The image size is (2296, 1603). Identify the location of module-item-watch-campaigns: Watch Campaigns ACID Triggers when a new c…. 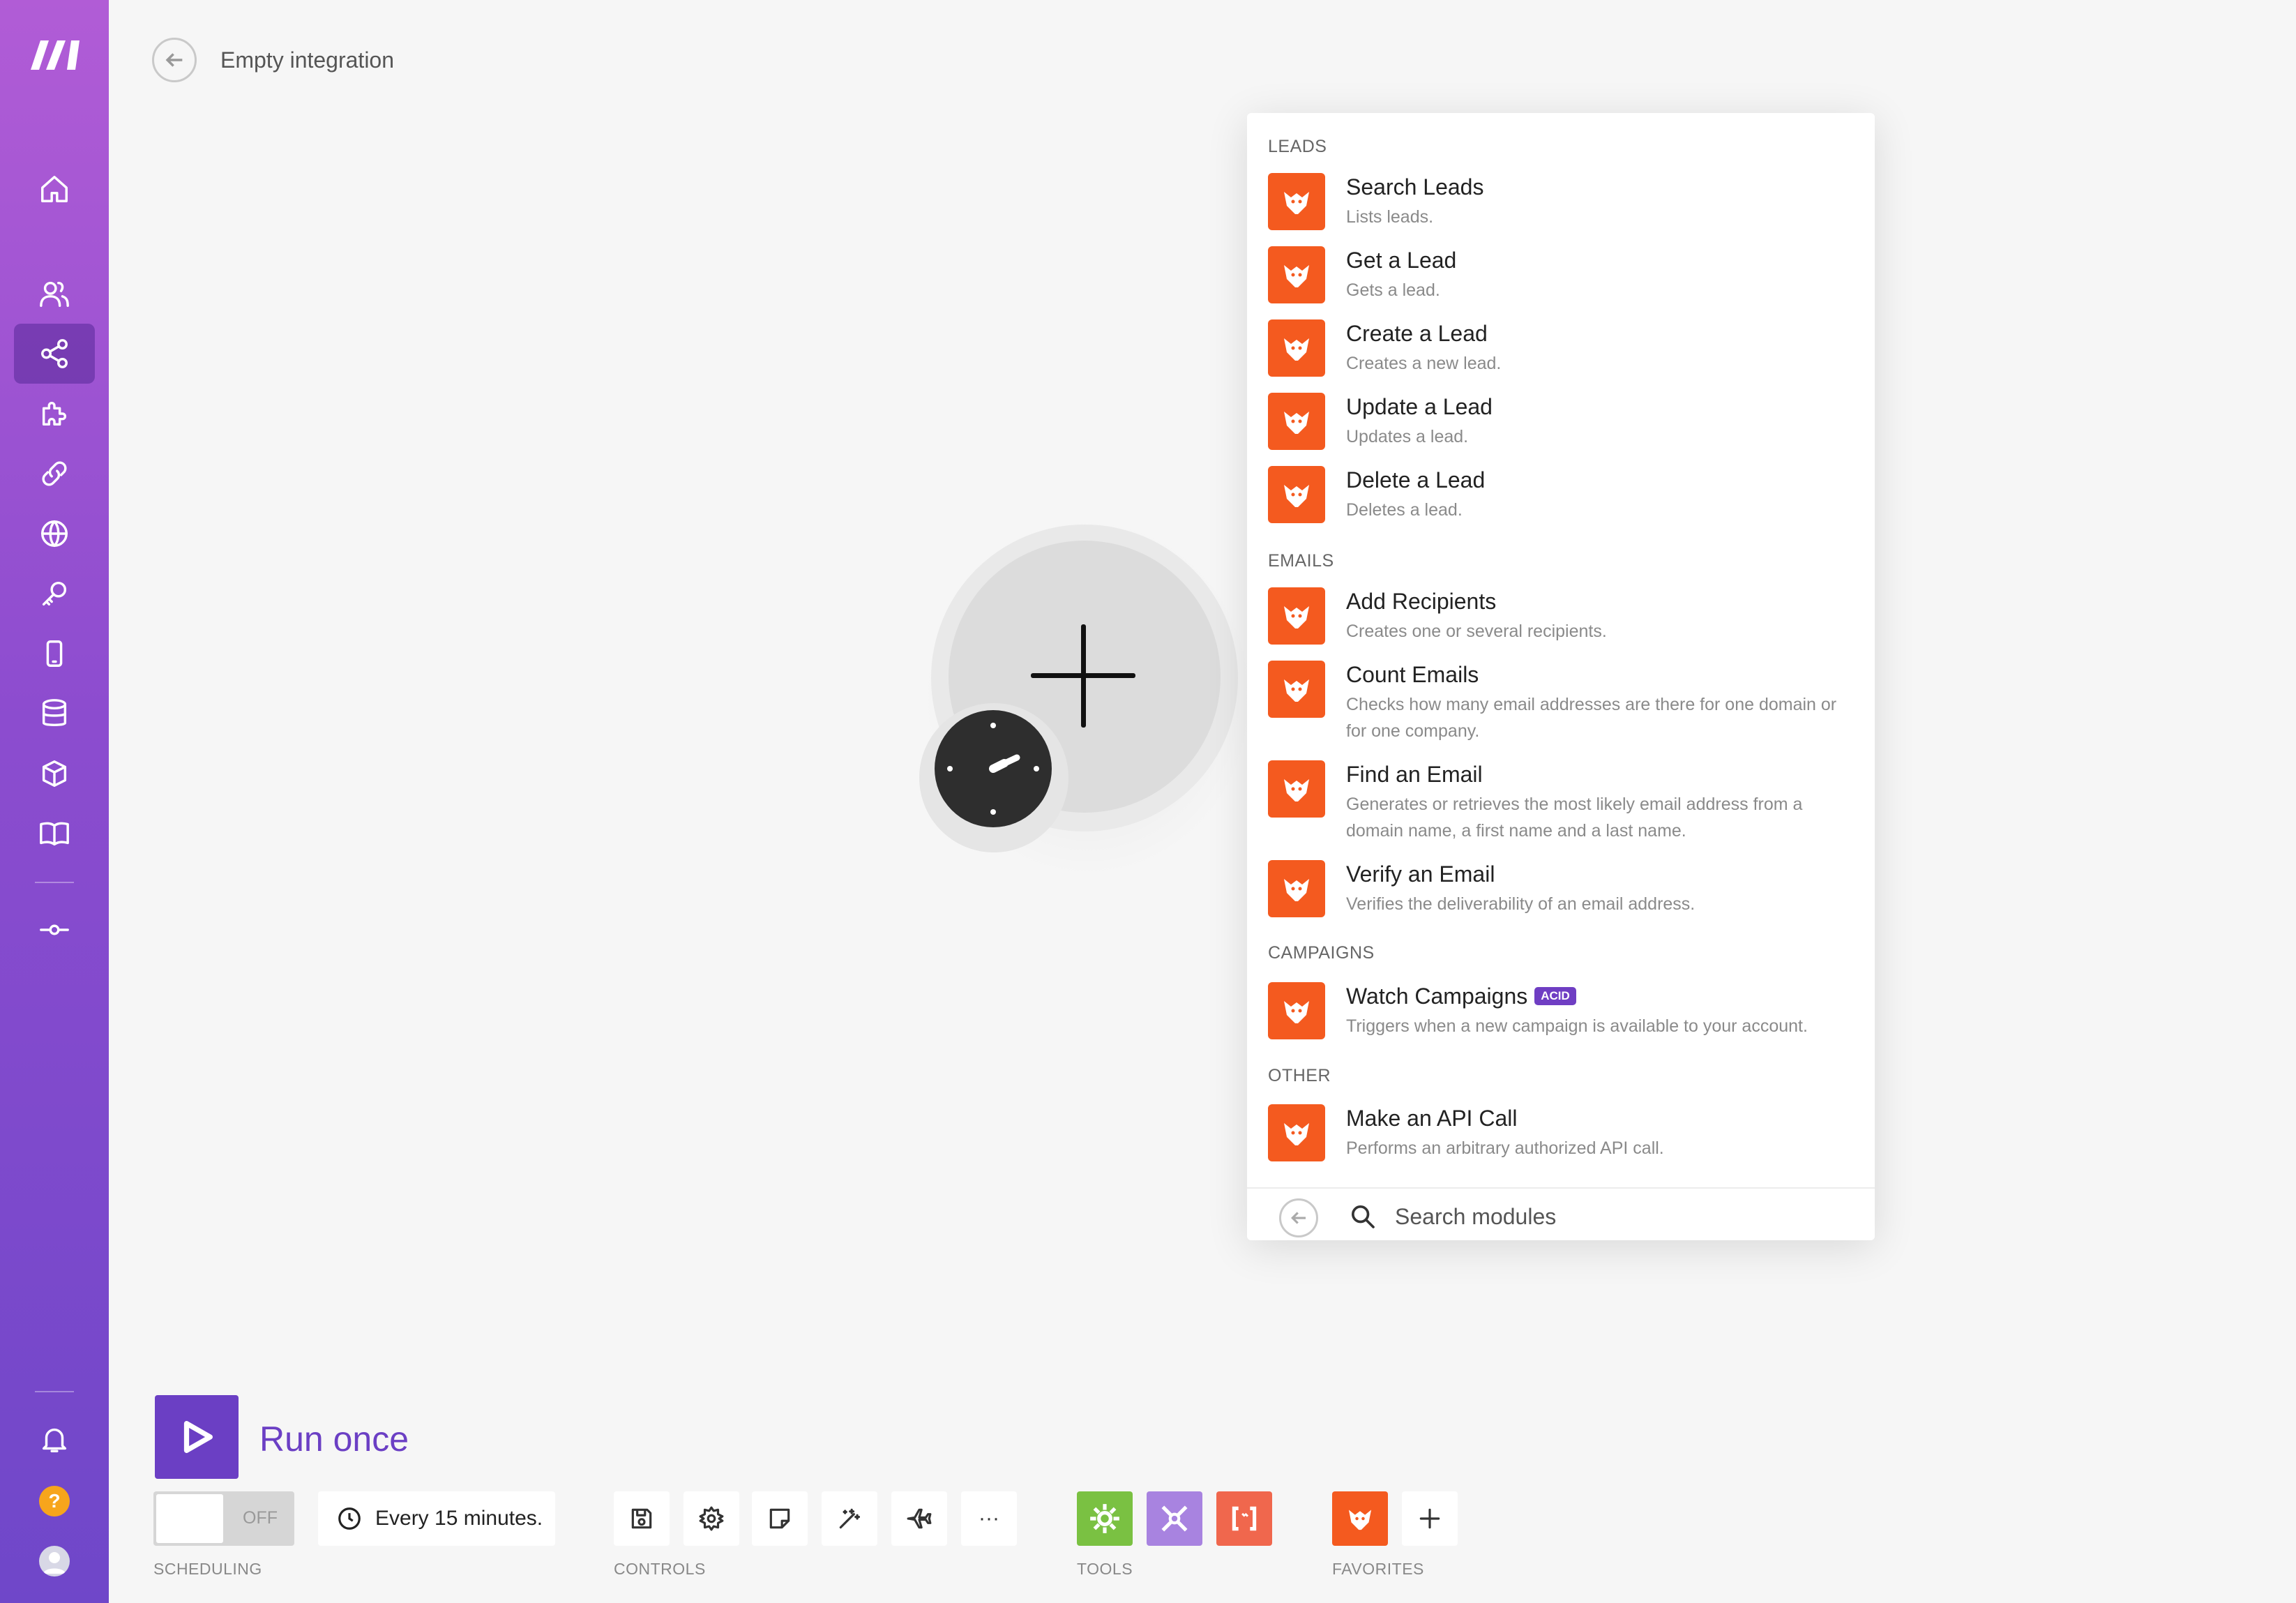
(1564, 1011).